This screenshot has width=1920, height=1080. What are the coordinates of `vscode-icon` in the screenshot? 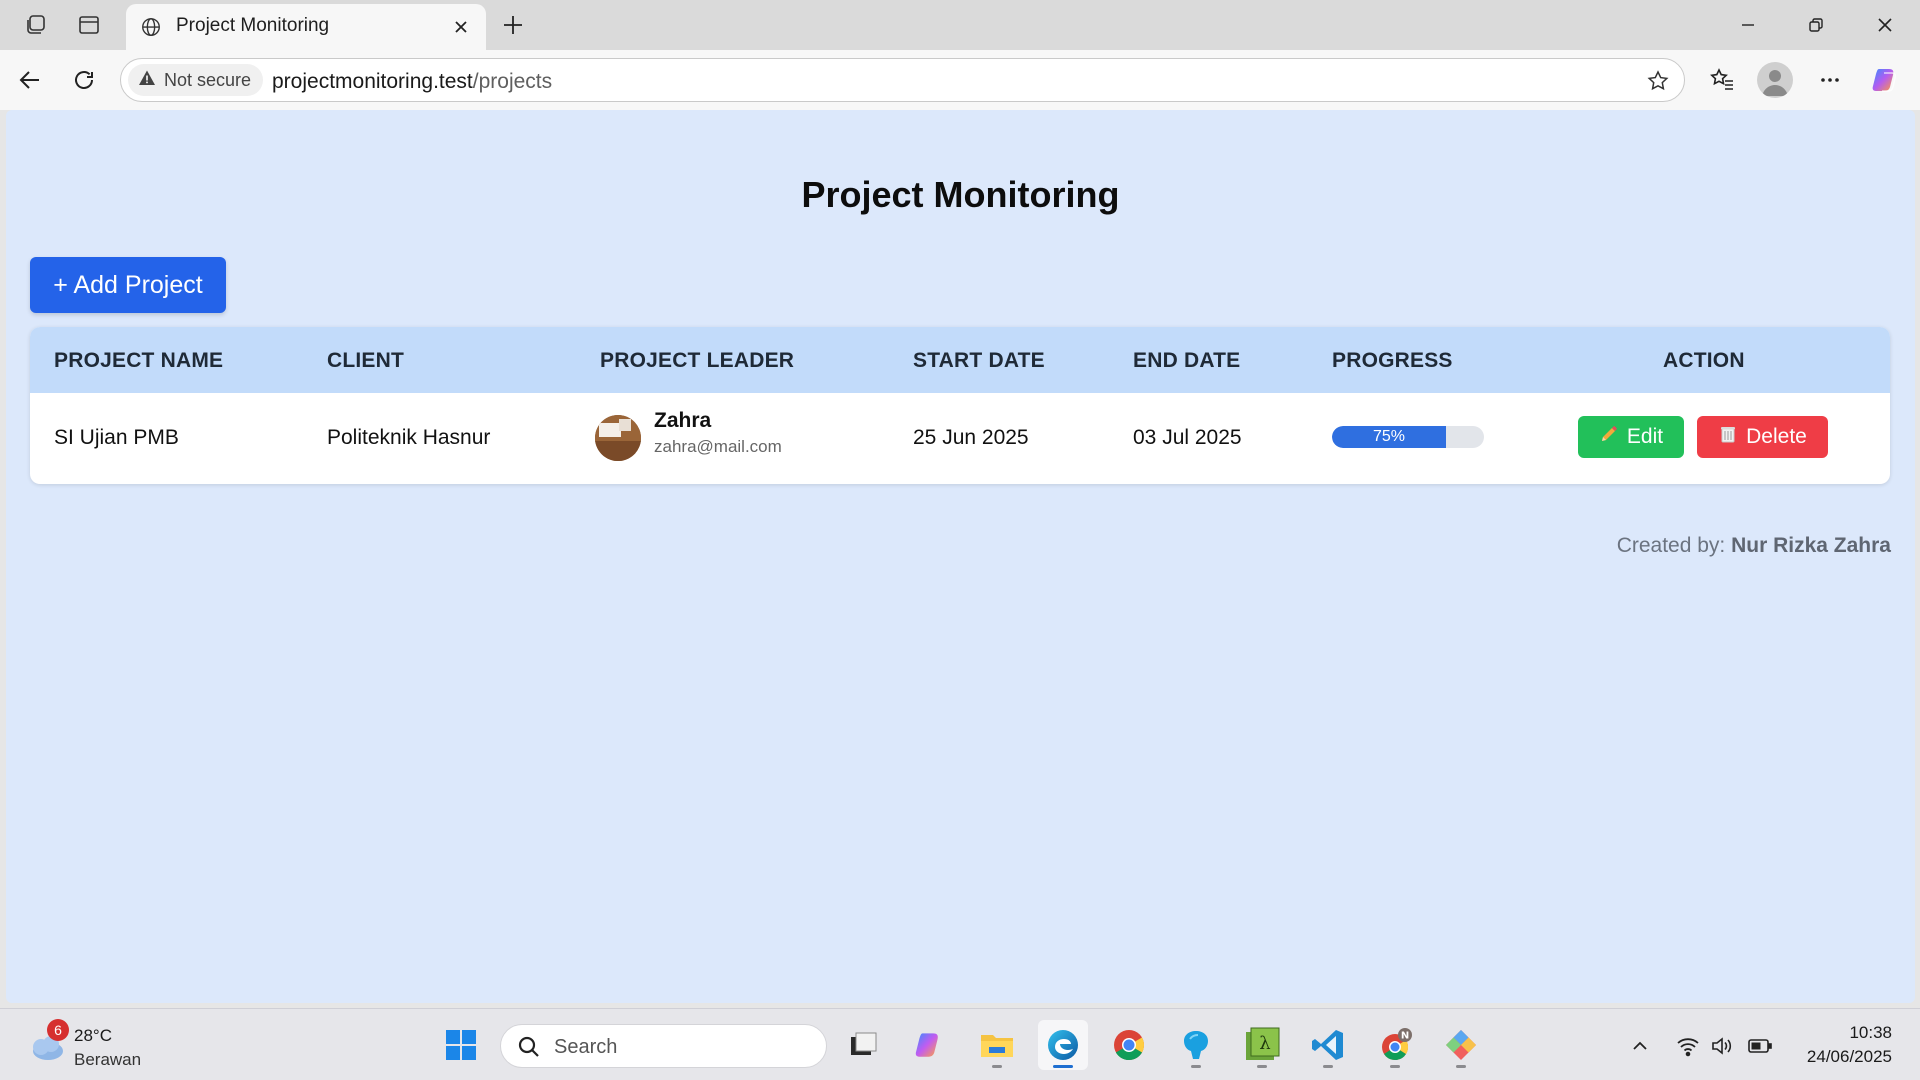 It's located at (1328, 1045).